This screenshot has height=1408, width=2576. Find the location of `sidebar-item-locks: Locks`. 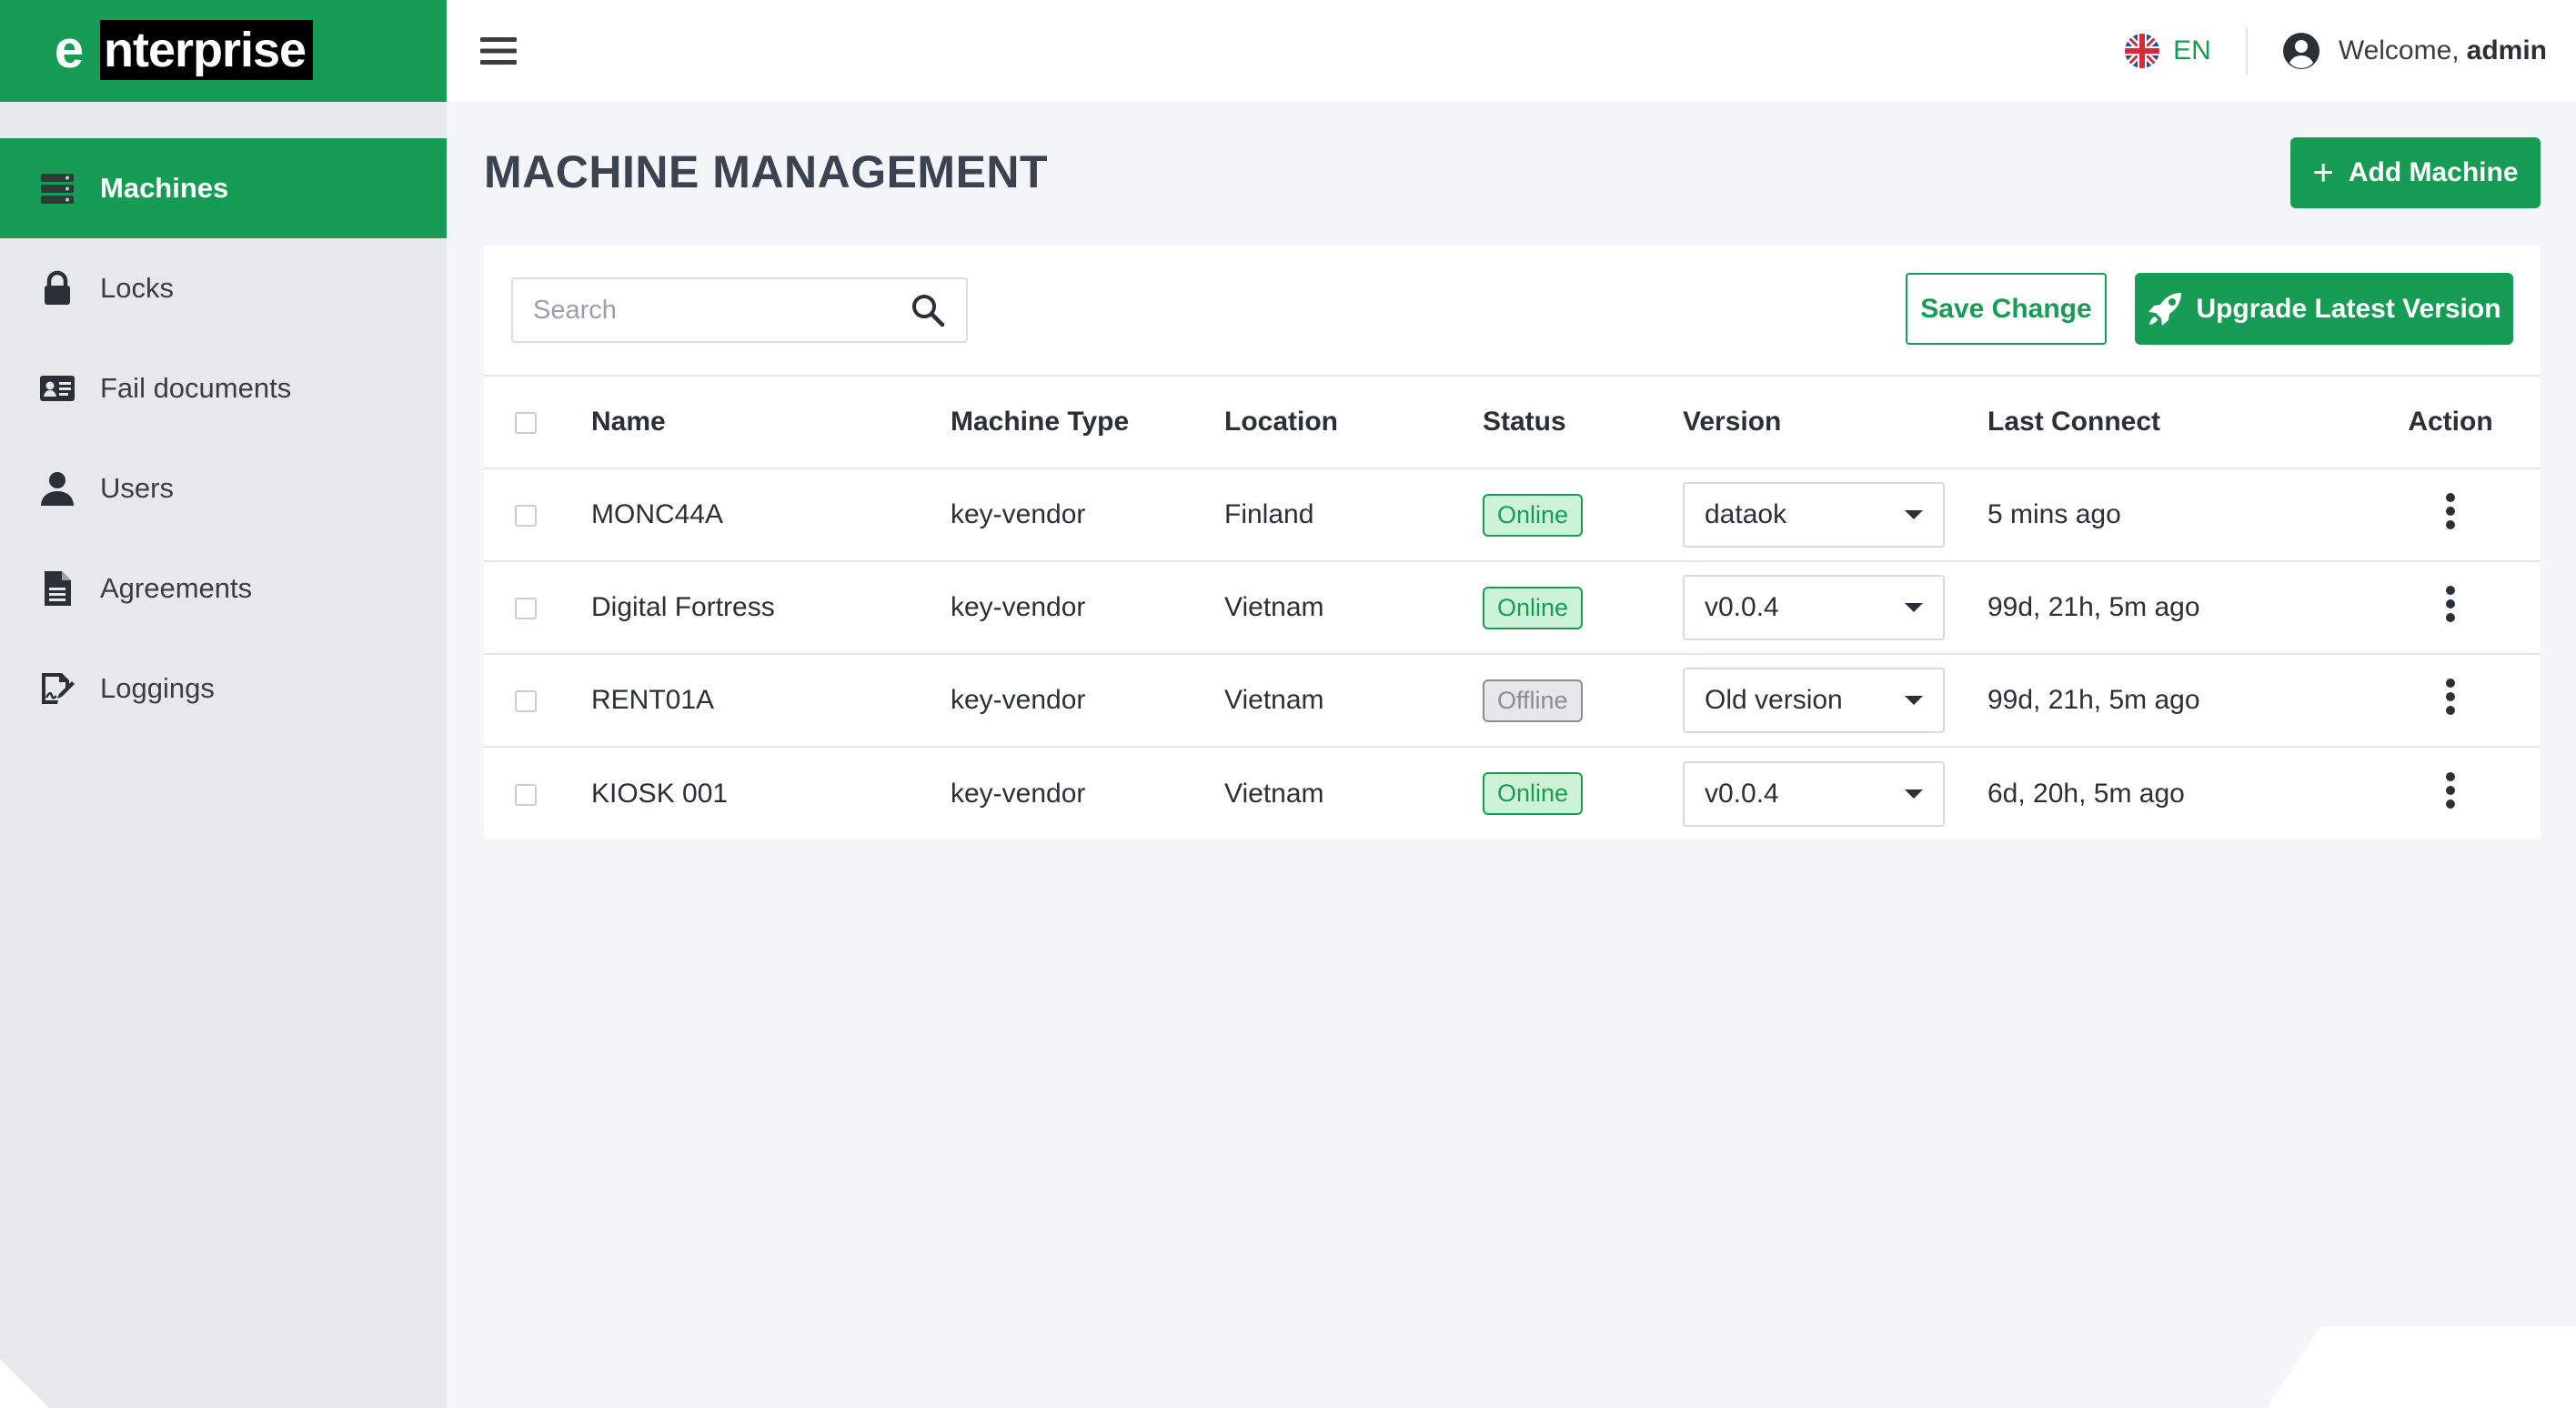

sidebar-item-locks: Locks is located at coordinates (223, 288).